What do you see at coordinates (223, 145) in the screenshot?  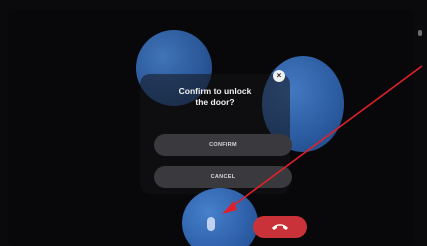 I see `confirm-button: CONFIRM` at bounding box center [223, 145].